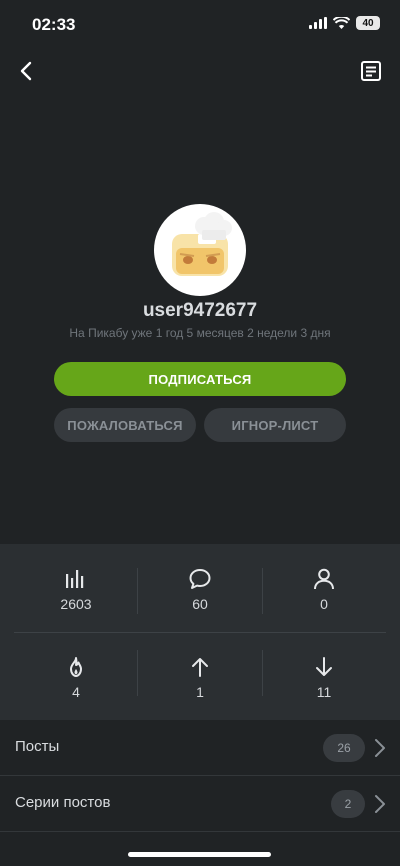  What do you see at coordinates (202, 244) in the screenshot?
I see `chef-toaster-icon` at bounding box center [202, 244].